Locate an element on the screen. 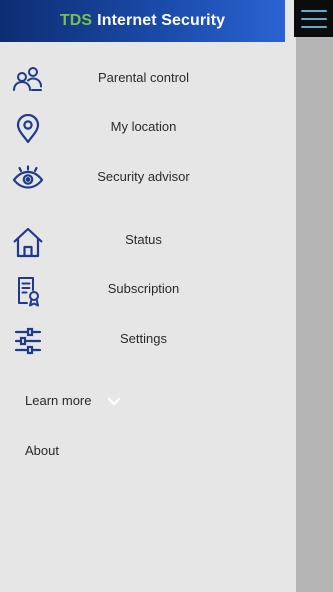  menu-item-label: My location is located at coordinates (143, 126).